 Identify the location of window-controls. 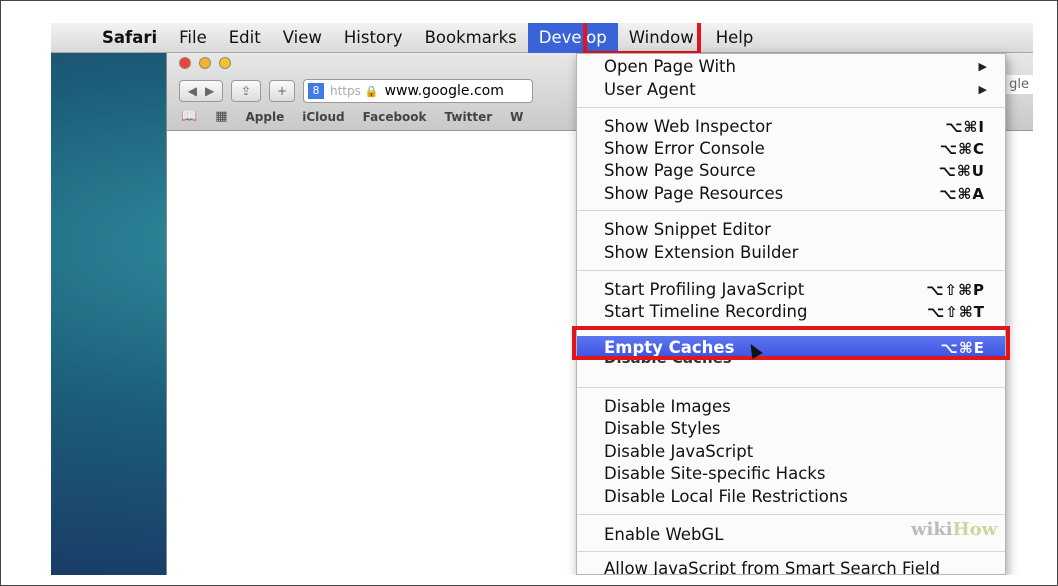
(205, 63).